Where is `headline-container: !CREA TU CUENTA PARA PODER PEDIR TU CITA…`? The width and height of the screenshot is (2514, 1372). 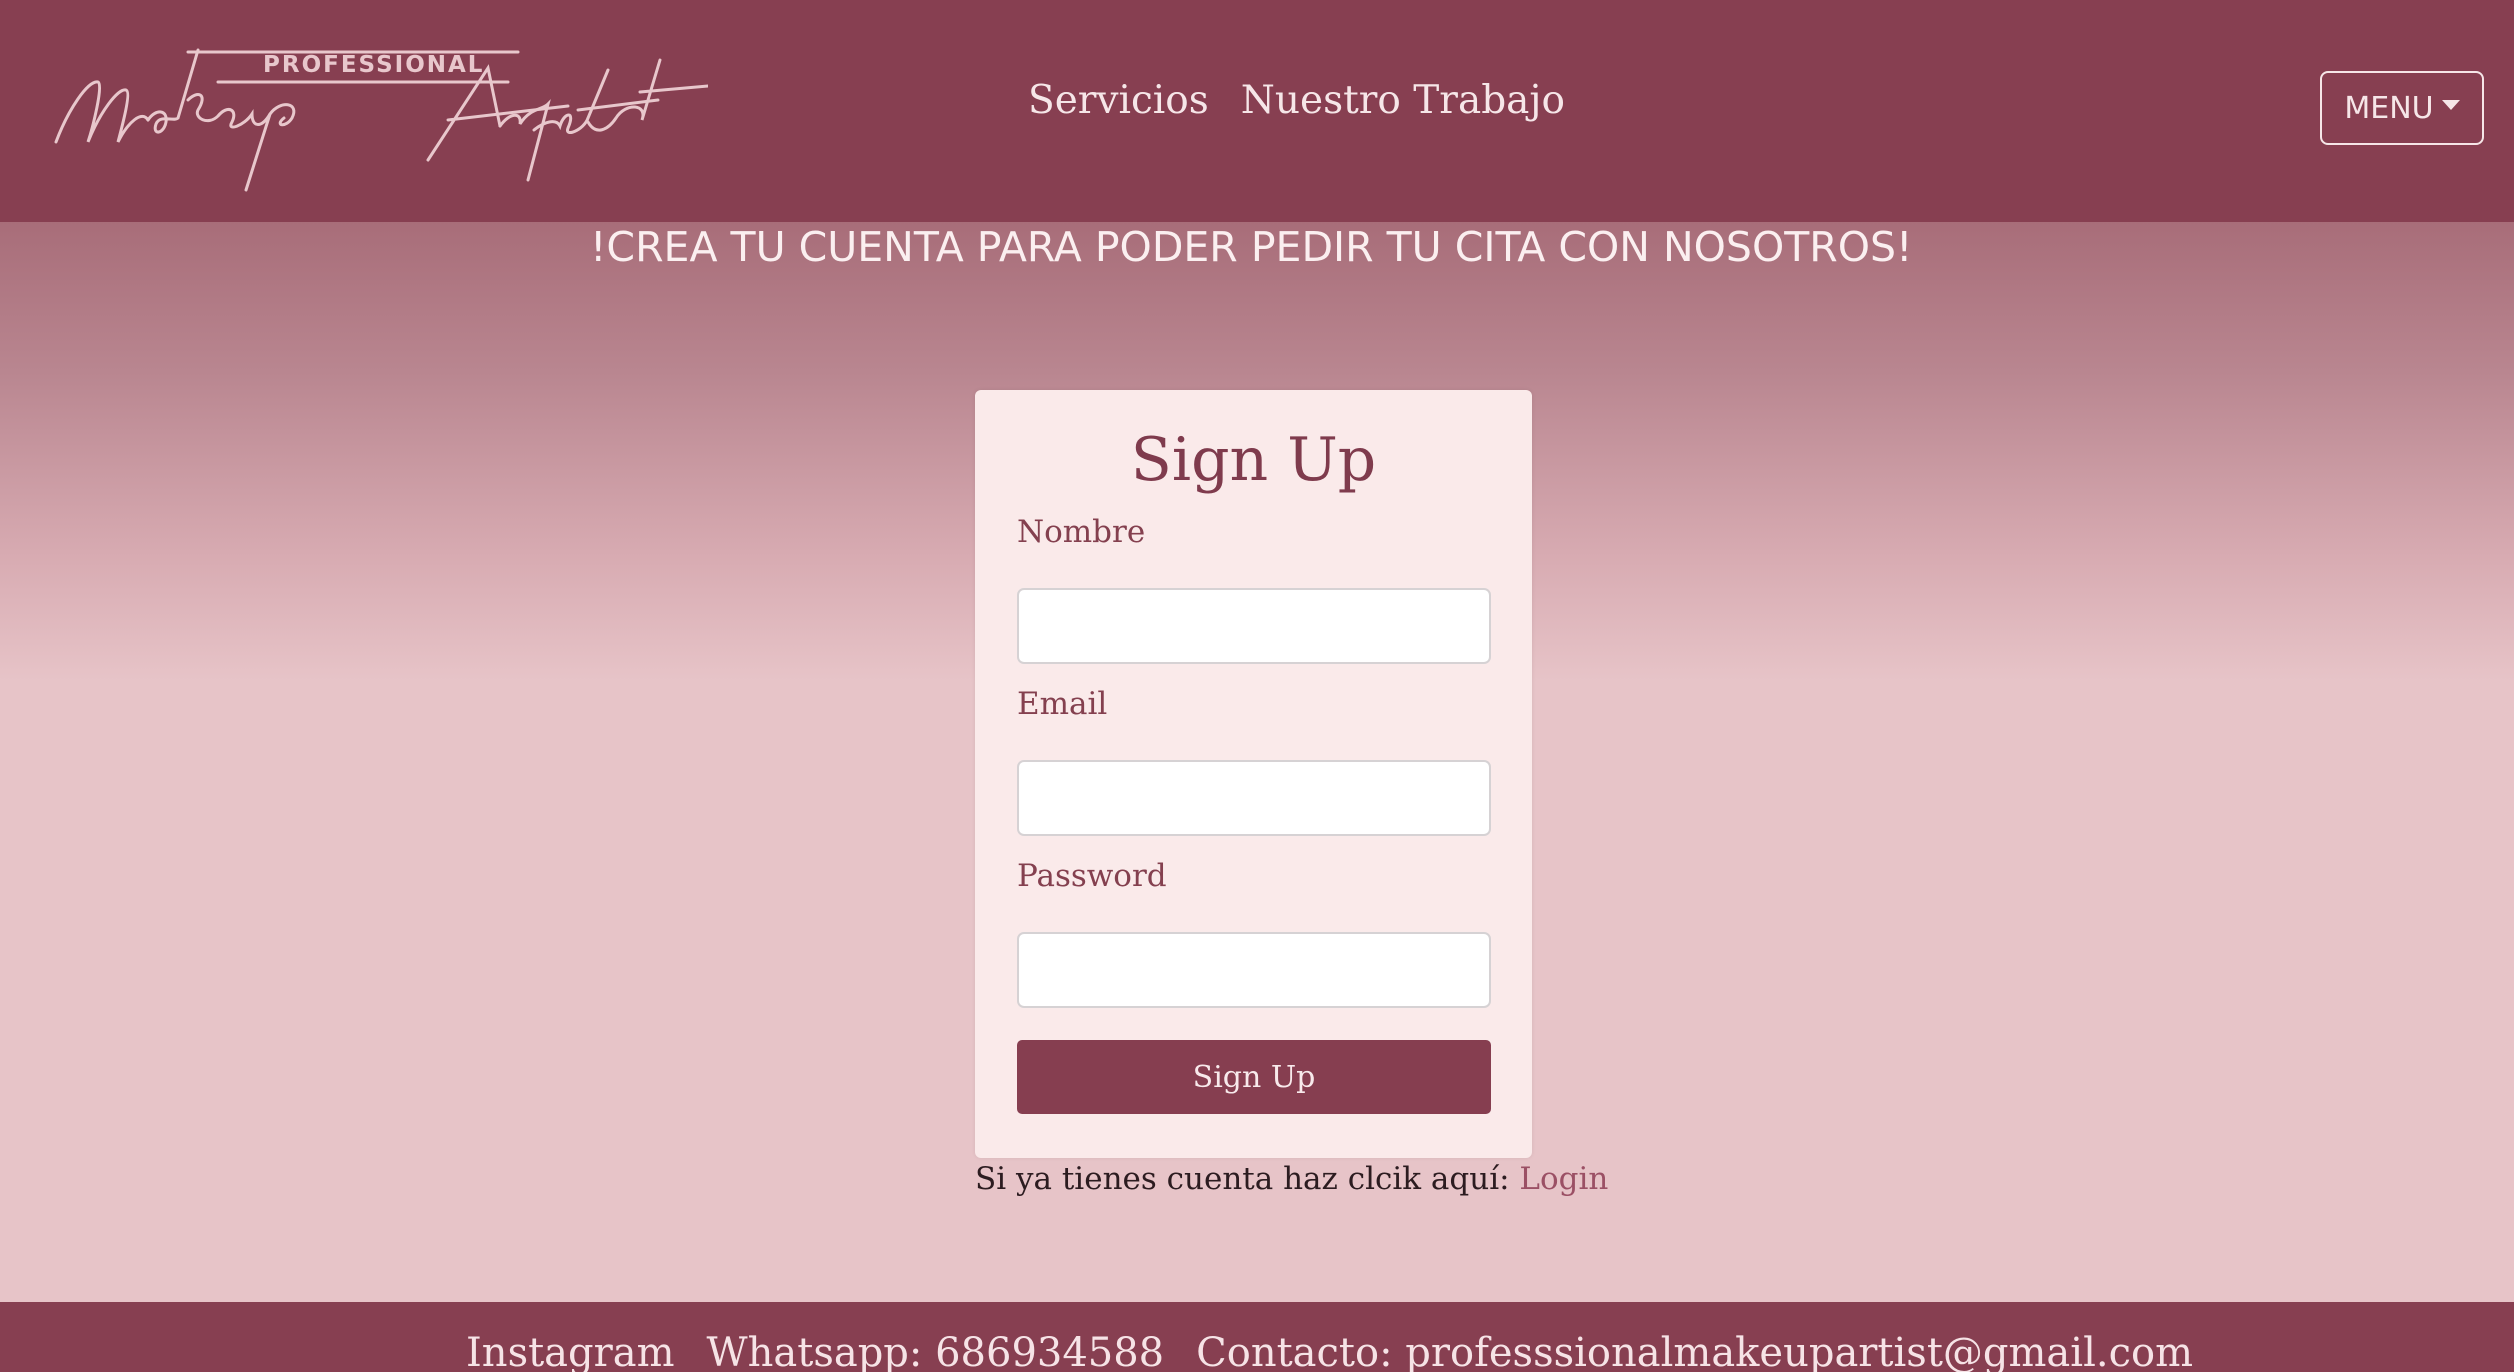
headline-container: !CREA TU CUENTA PARA PODER PEDIR TU CITA… is located at coordinates (1257, 247).